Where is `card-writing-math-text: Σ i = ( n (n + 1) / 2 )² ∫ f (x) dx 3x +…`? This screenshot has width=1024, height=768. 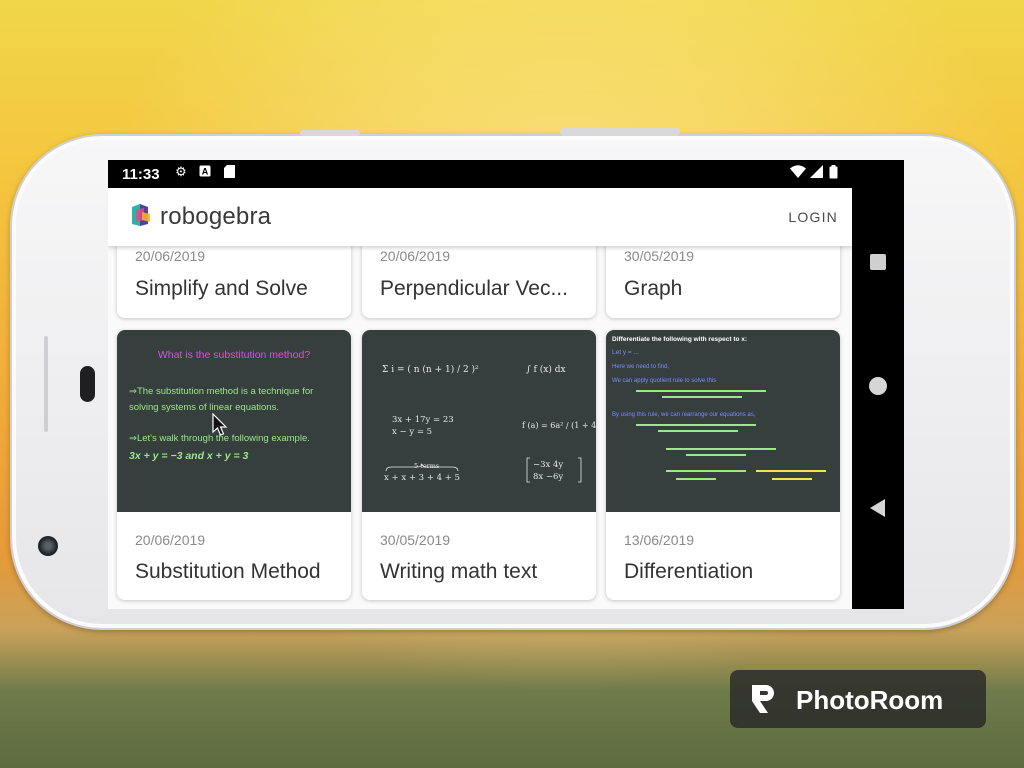
card-writing-math-text: Σ i = ( n (n + 1) / 2 )² ∫ f (x) dx 3x +… is located at coordinates (479, 465).